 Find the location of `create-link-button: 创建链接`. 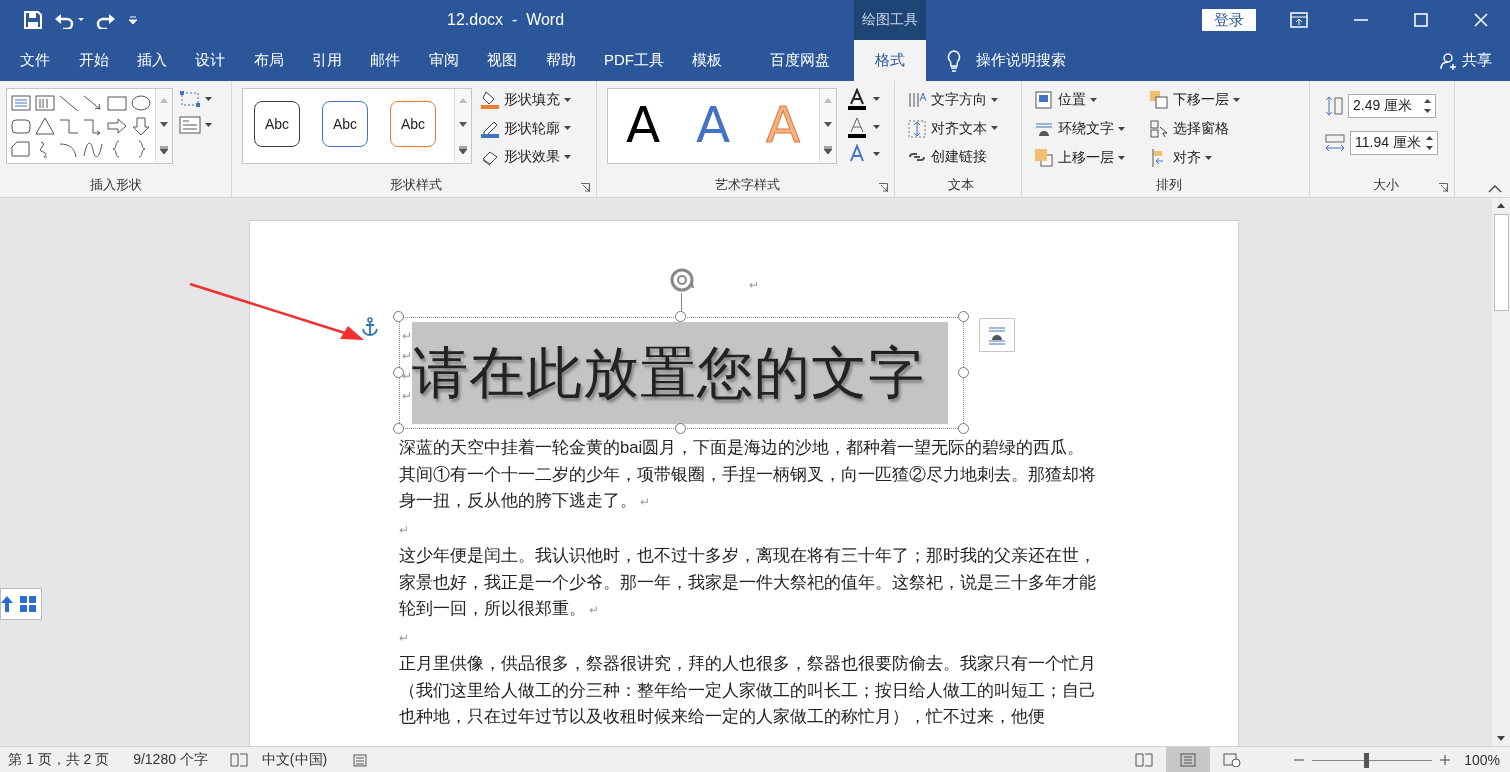

create-link-button: 创建链接 is located at coordinates (961, 157).